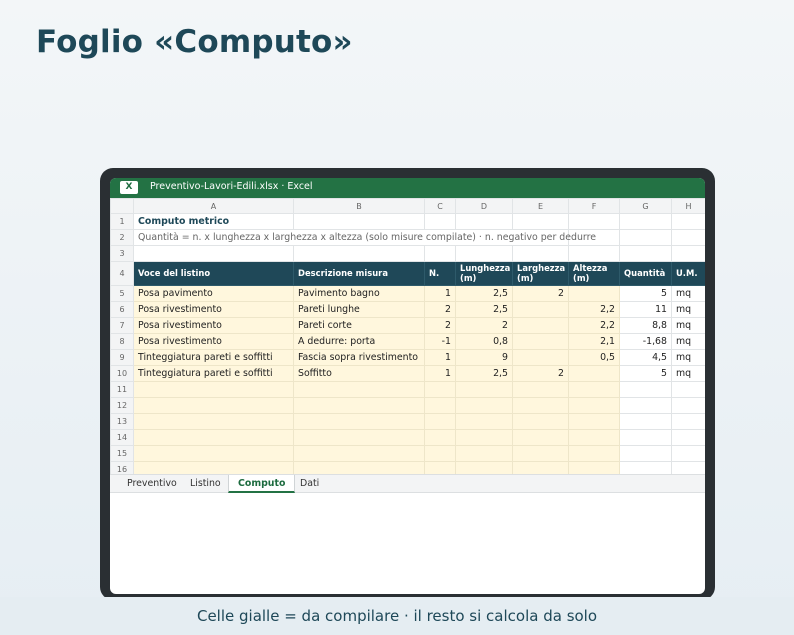 The height and width of the screenshot is (635, 794). What do you see at coordinates (484, 273) in the screenshot?
I see `header-lunghezza: Lunghezza (m)` at bounding box center [484, 273].